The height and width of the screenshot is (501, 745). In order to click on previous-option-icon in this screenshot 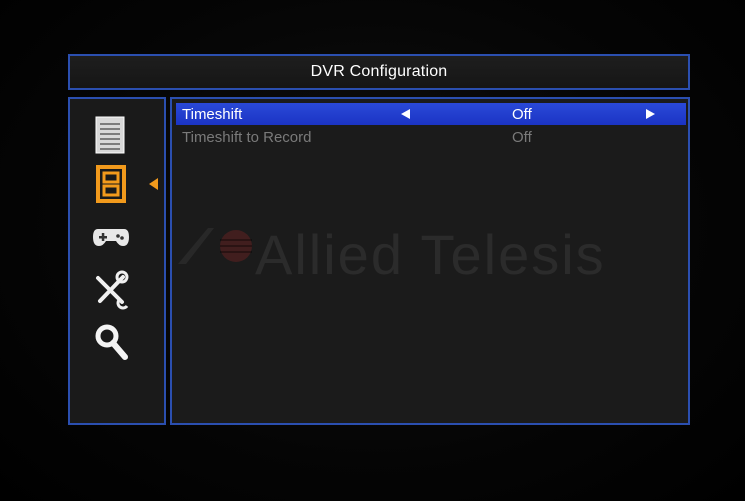, I will do `click(405, 114)`.